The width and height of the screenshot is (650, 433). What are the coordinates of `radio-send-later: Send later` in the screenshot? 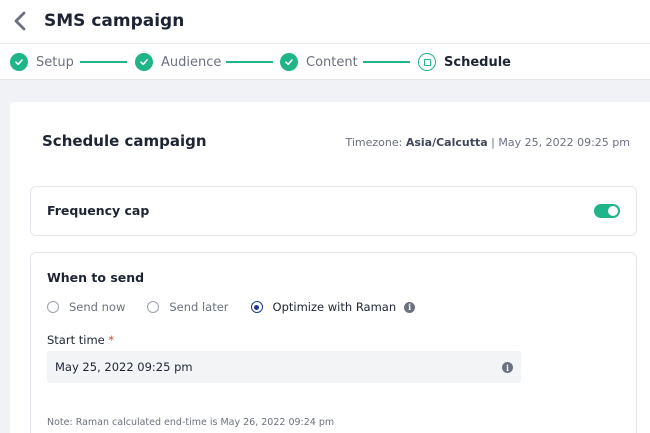 It's located at (188, 307).